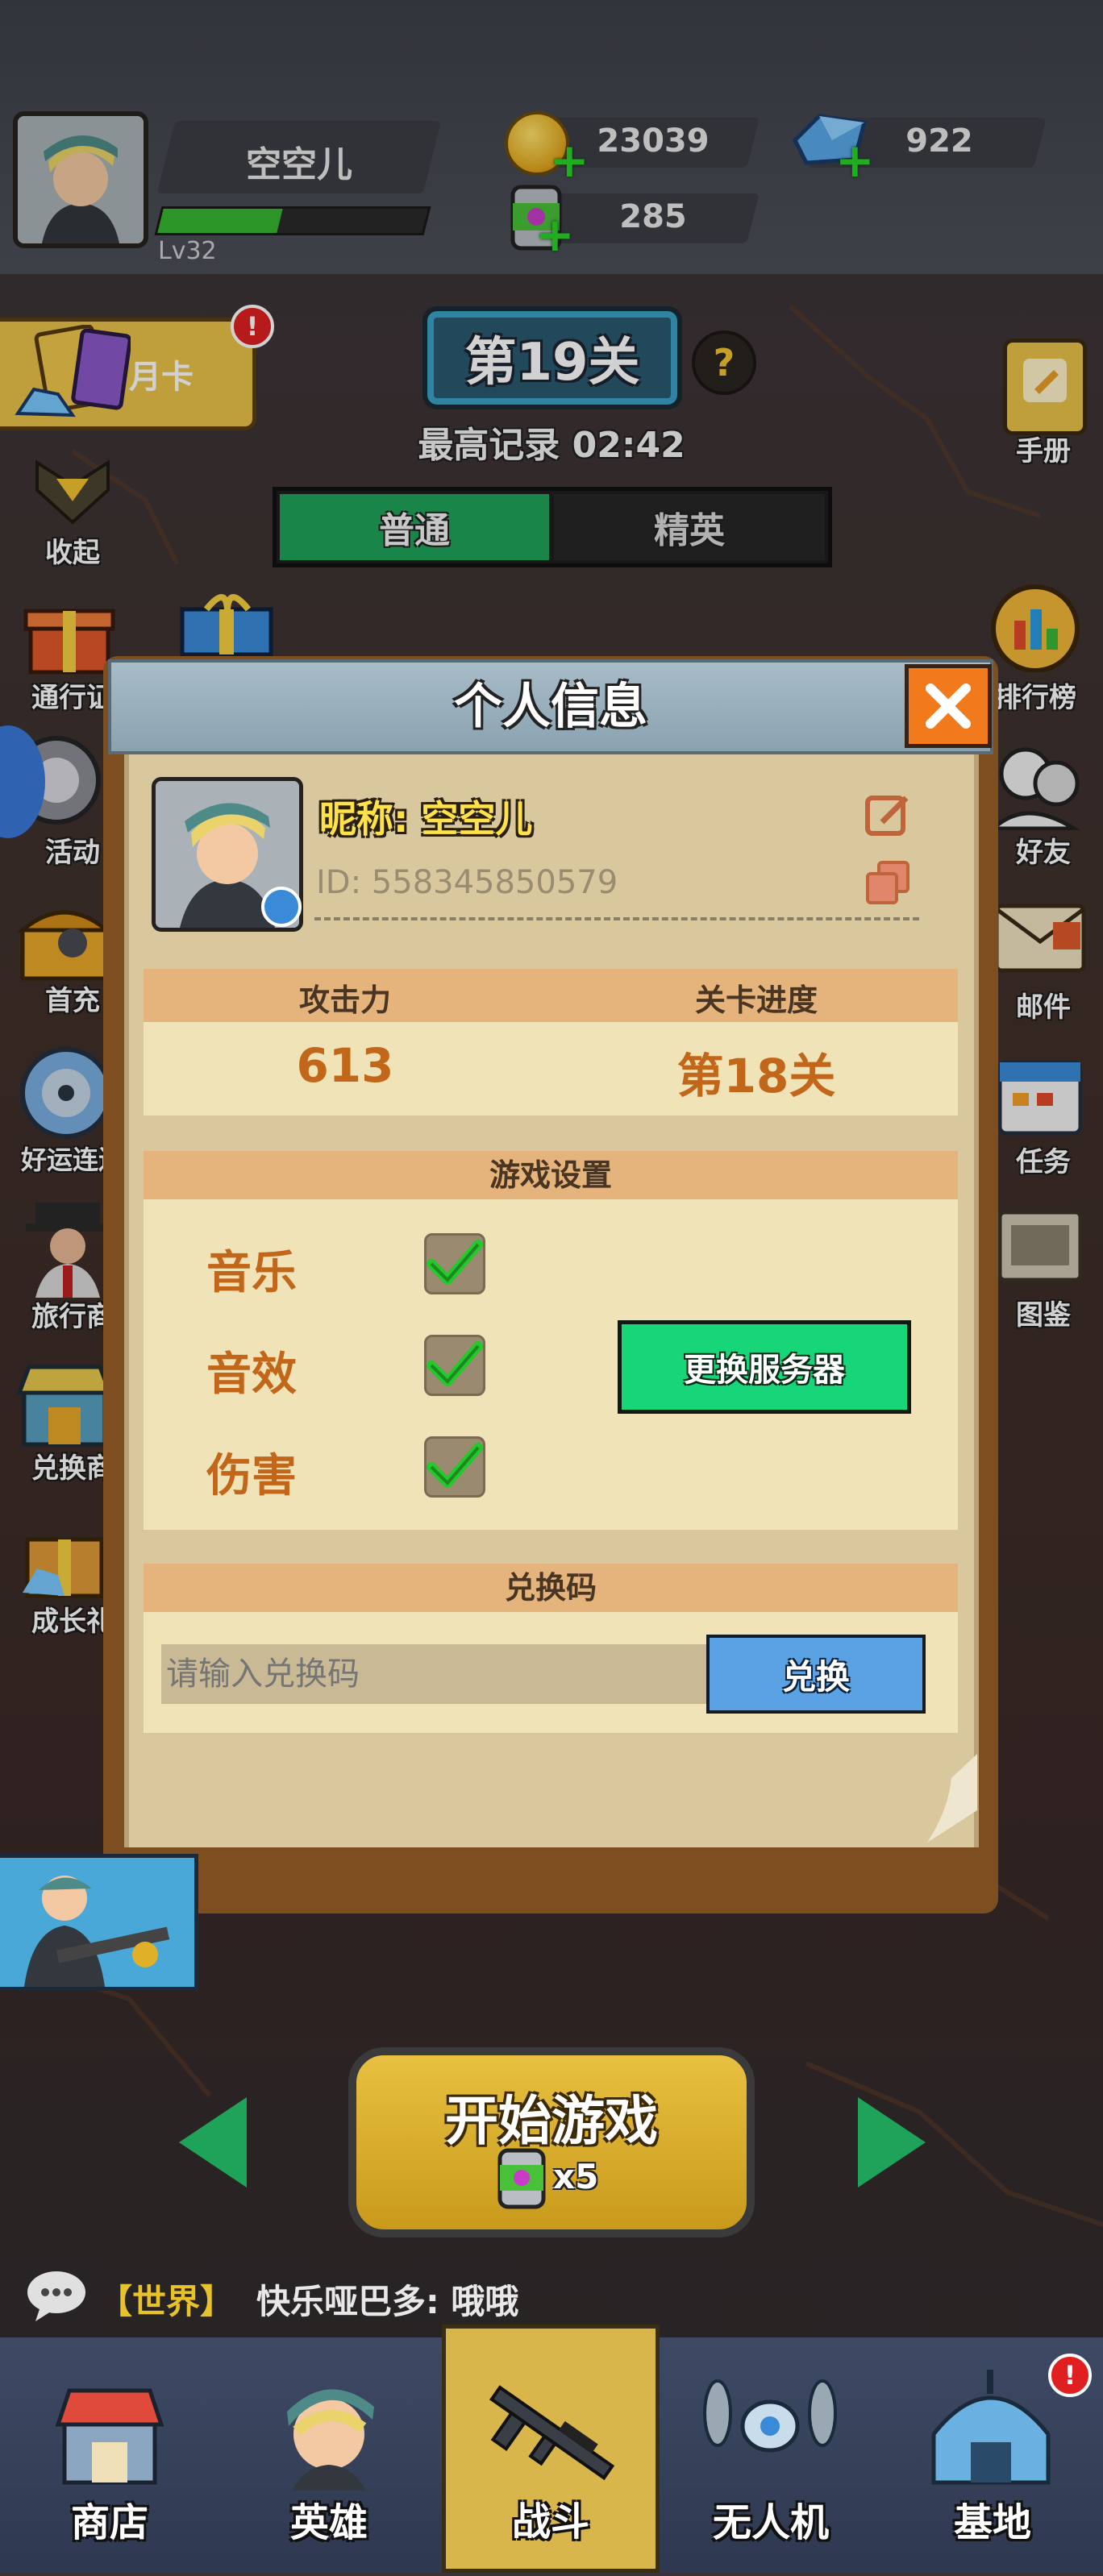  I want to click on nav-base-label: 基地, so click(992, 2522).